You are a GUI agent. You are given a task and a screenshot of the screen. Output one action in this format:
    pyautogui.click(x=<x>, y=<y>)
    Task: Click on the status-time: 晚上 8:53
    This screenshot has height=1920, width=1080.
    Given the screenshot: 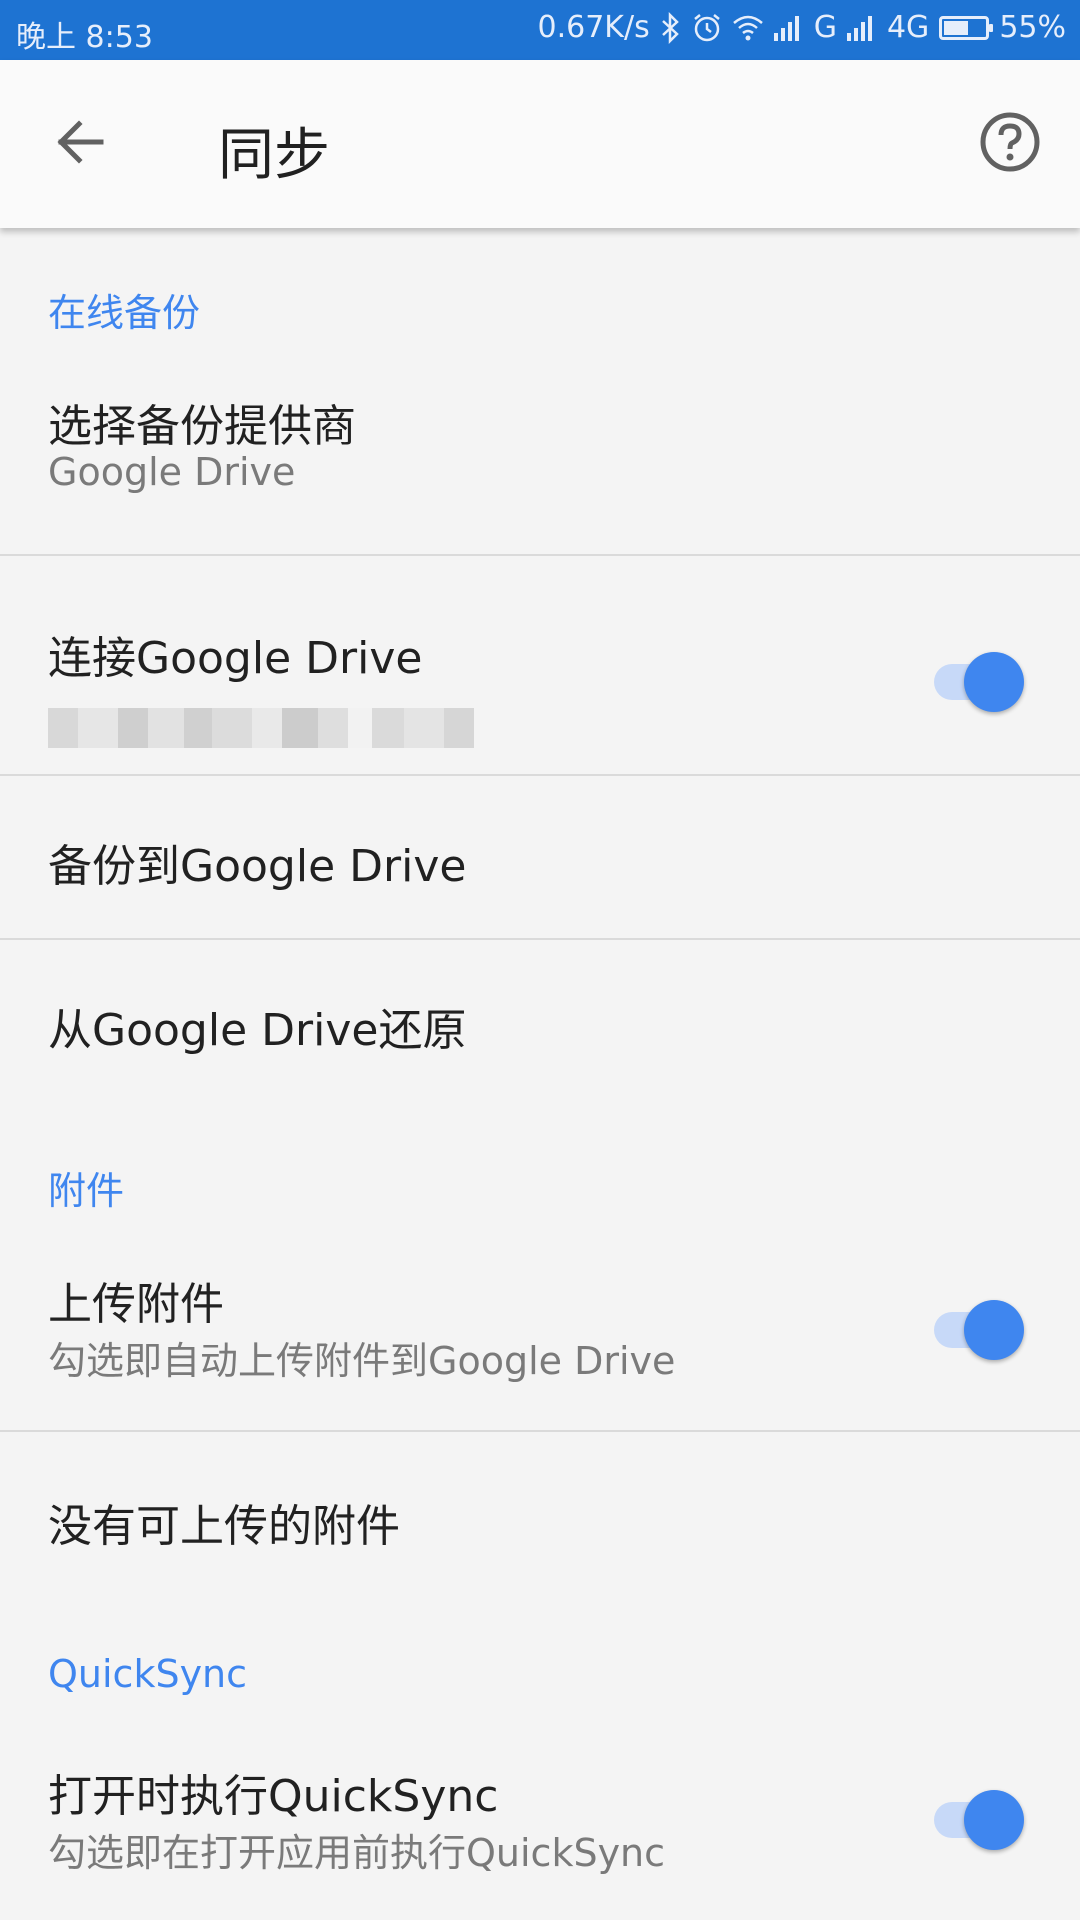 What is the action you would take?
    pyautogui.click(x=84, y=37)
    